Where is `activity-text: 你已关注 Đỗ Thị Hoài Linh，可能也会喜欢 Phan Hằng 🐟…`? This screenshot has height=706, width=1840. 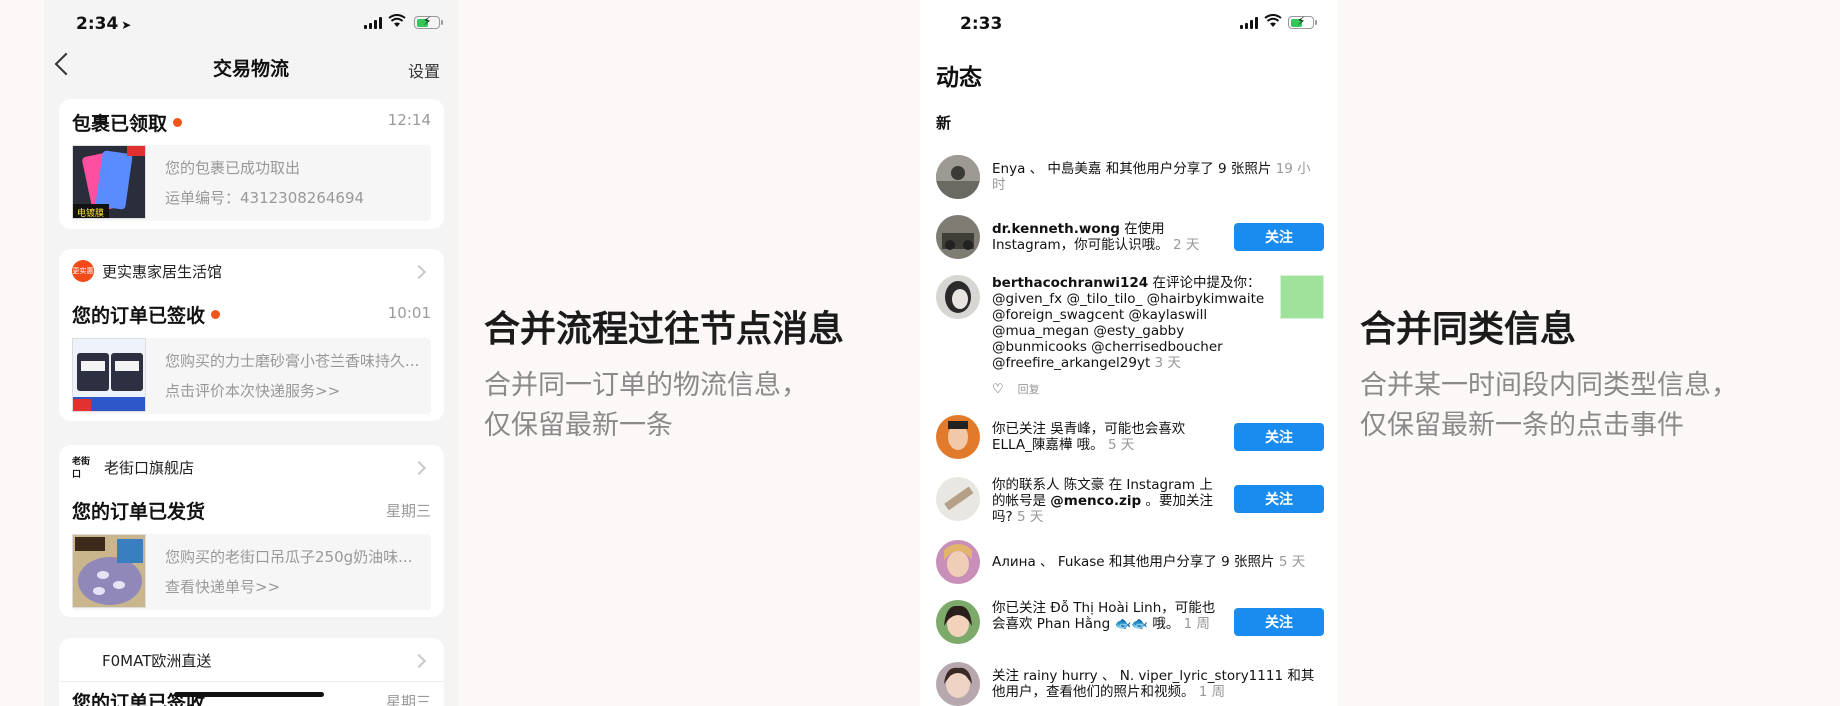
activity-text: 你已关注 Đỗ Thị Hoài Linh，可能也会喜欢 Phan Hằng 🐟… is located at coordinates (1104, 616).